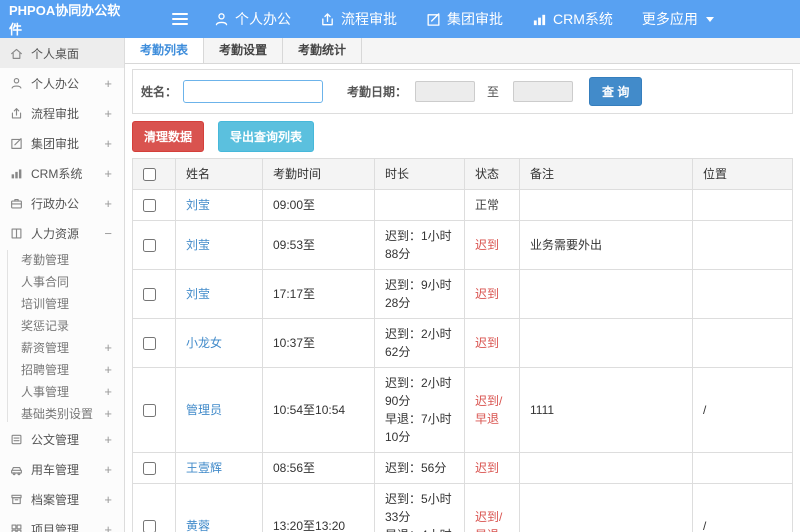 The width and height of the screenshot is (800, 532). What do you see at coordinates (62, 391) in the screenshot?
I see `sidebar-subitem-personnel-management: 人事管理 +` at bounding box center [62, 391].